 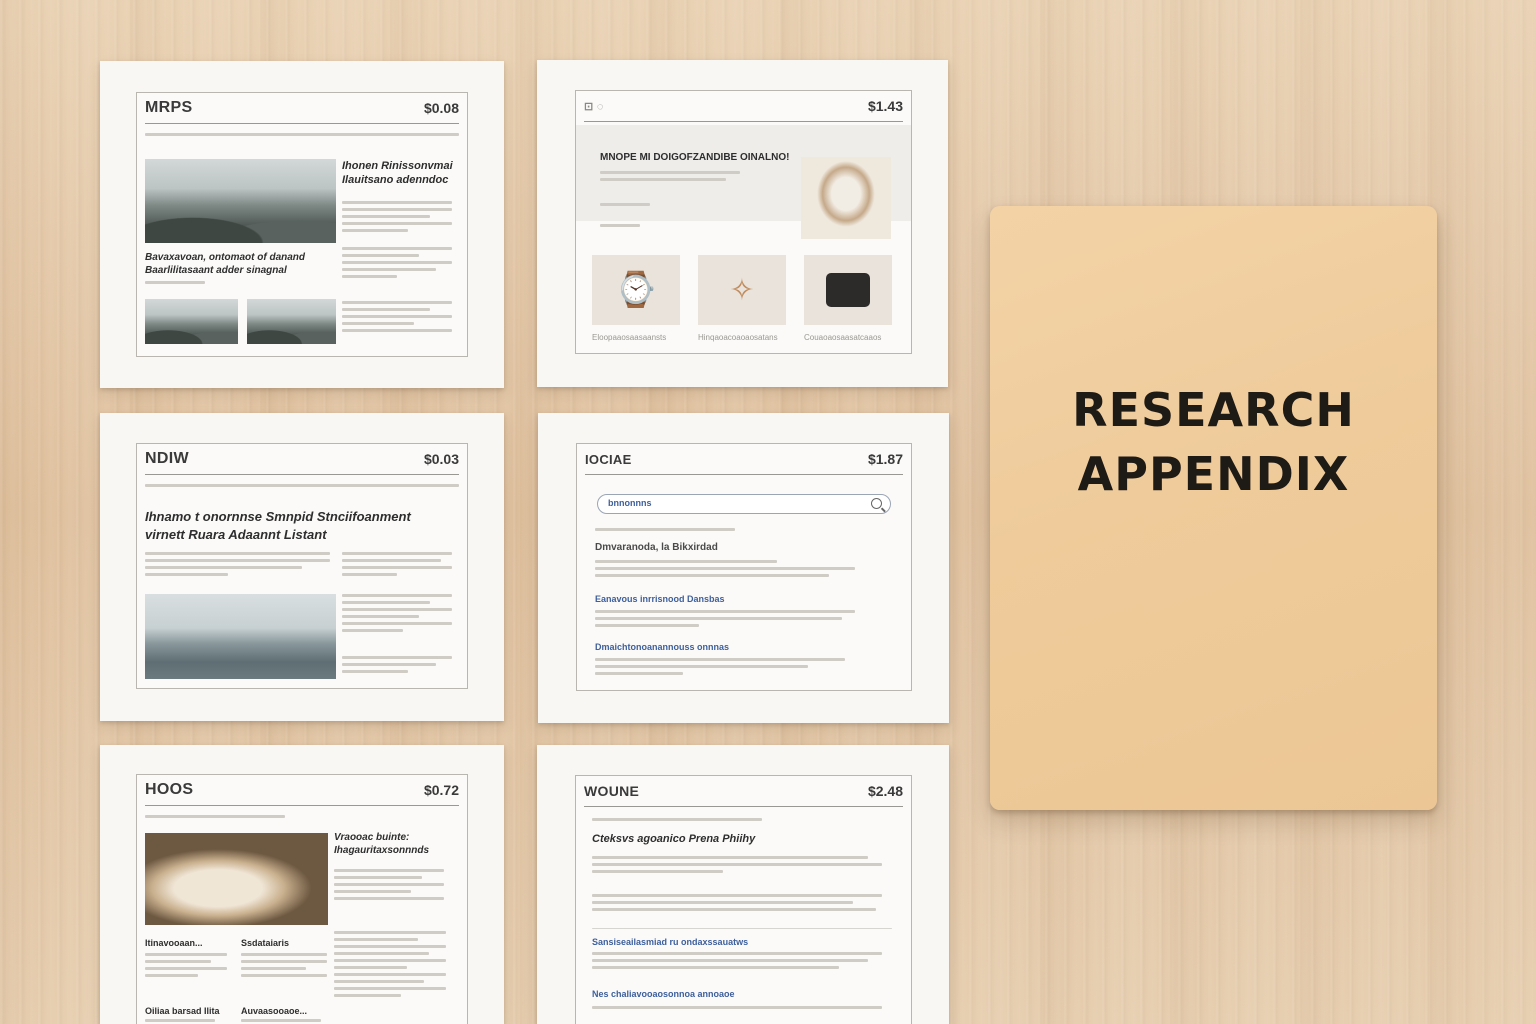 I want to click on card-price: $2.48, so click(x=885, y=791).